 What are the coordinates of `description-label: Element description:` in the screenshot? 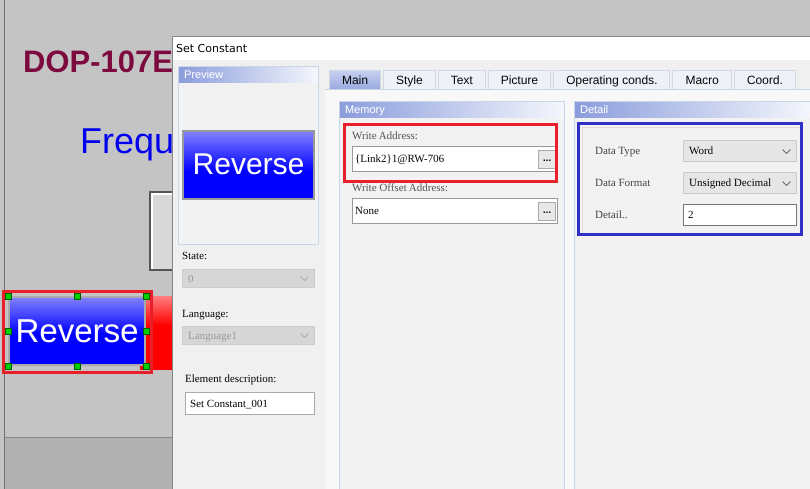 It's located at (231, 379).